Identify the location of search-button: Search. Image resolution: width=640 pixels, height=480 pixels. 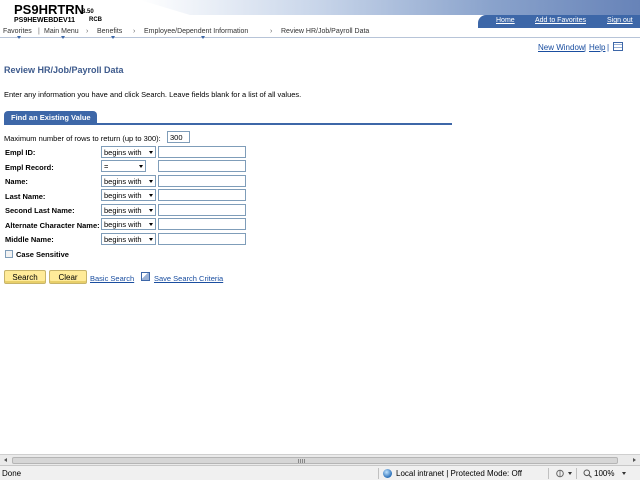
(25, 277).